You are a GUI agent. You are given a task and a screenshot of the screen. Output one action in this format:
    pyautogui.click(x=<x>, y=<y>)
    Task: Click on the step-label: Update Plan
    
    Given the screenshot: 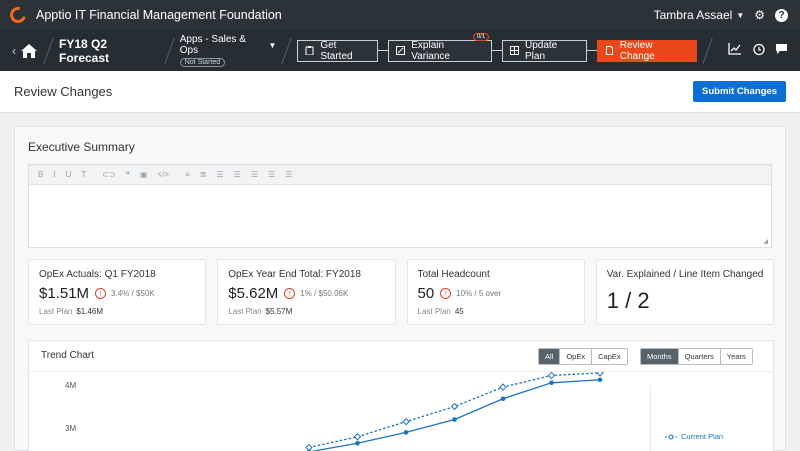 What is the action you would take?
    pyautogui.click(x=541, y=50)
    